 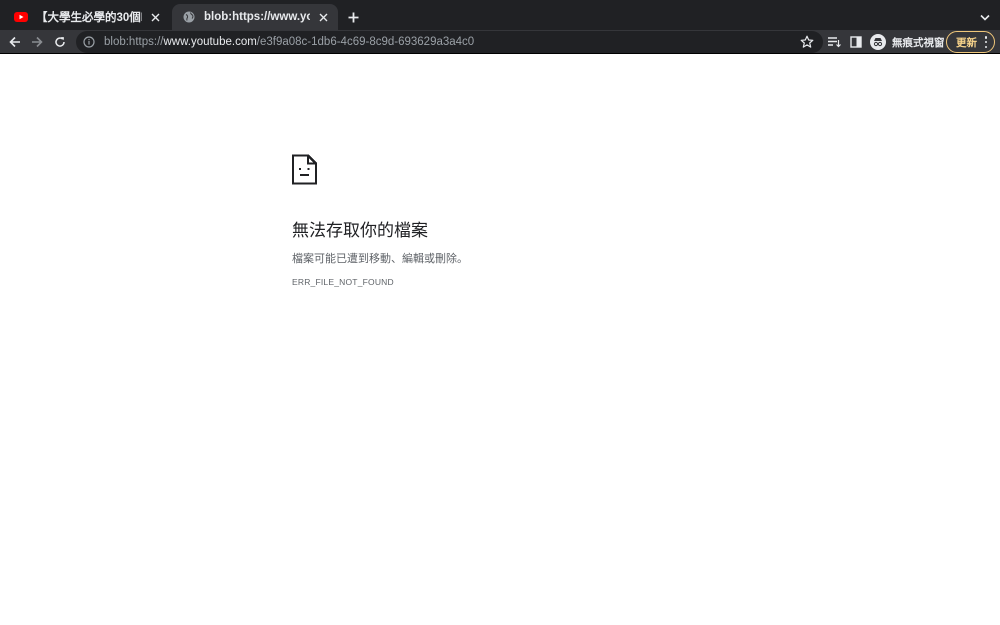 What do you see at coordinates (986, 42) in the screenshot?
I see `more-menu-icon` at bounding box center [986, 42].